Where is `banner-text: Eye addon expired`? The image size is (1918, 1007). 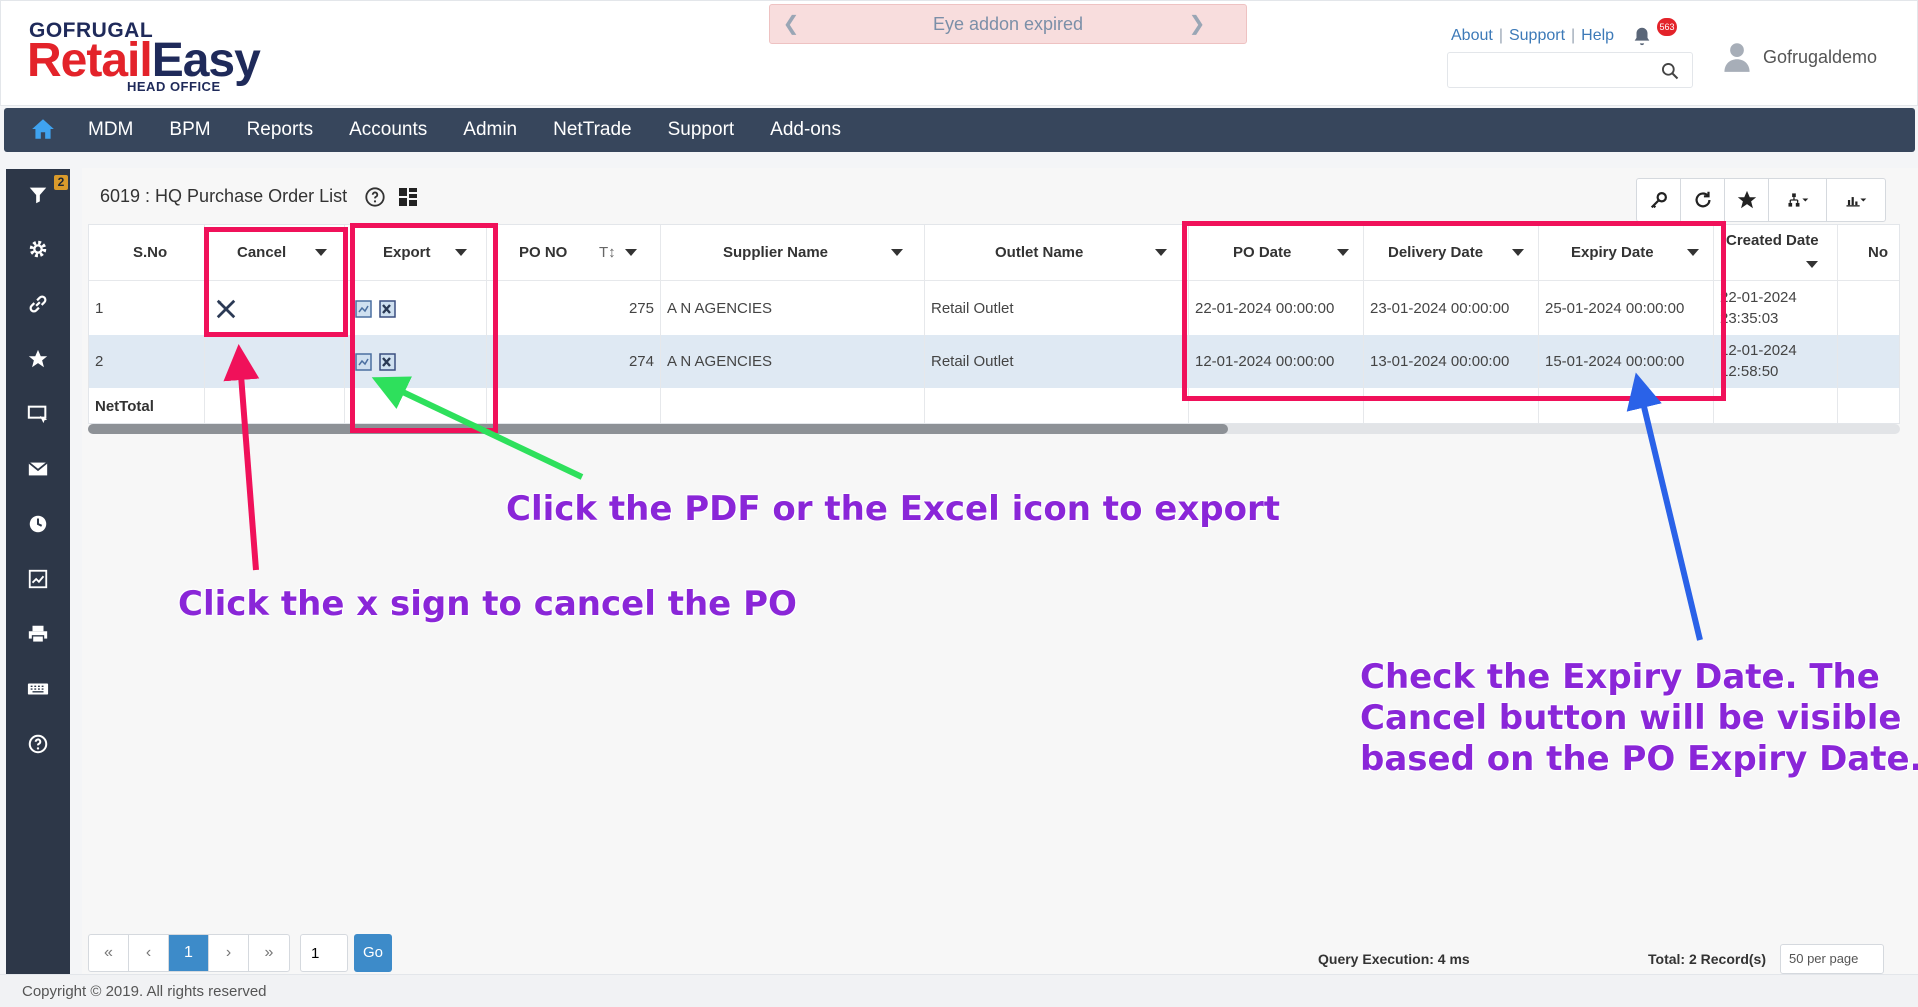 banner-text: Eye addon expired is located at coordinates (1008, 24).